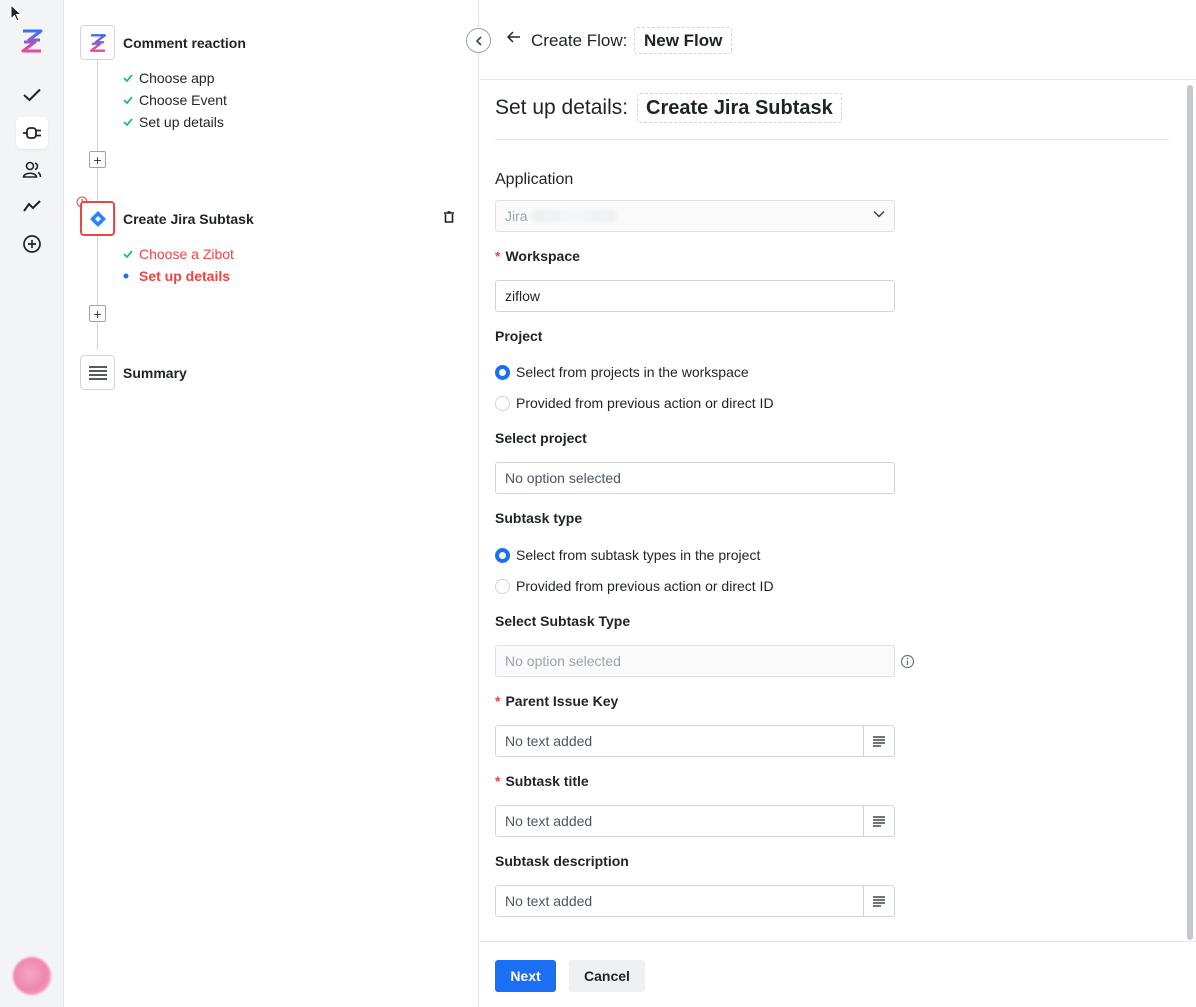 The height and width of the screenshot is (1007, 1196). I want to click on add-circle-icon, so click(32, 244).